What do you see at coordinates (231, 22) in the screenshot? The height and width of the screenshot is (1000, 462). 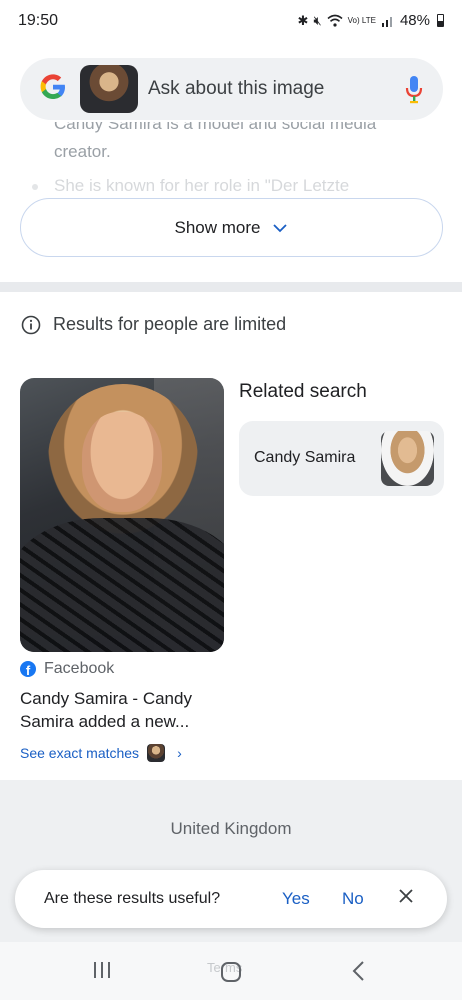 I see `status-bar: 19:50 ✱ 🔇︎ Vo) LTE 48%` at bounding box center [231, 22].